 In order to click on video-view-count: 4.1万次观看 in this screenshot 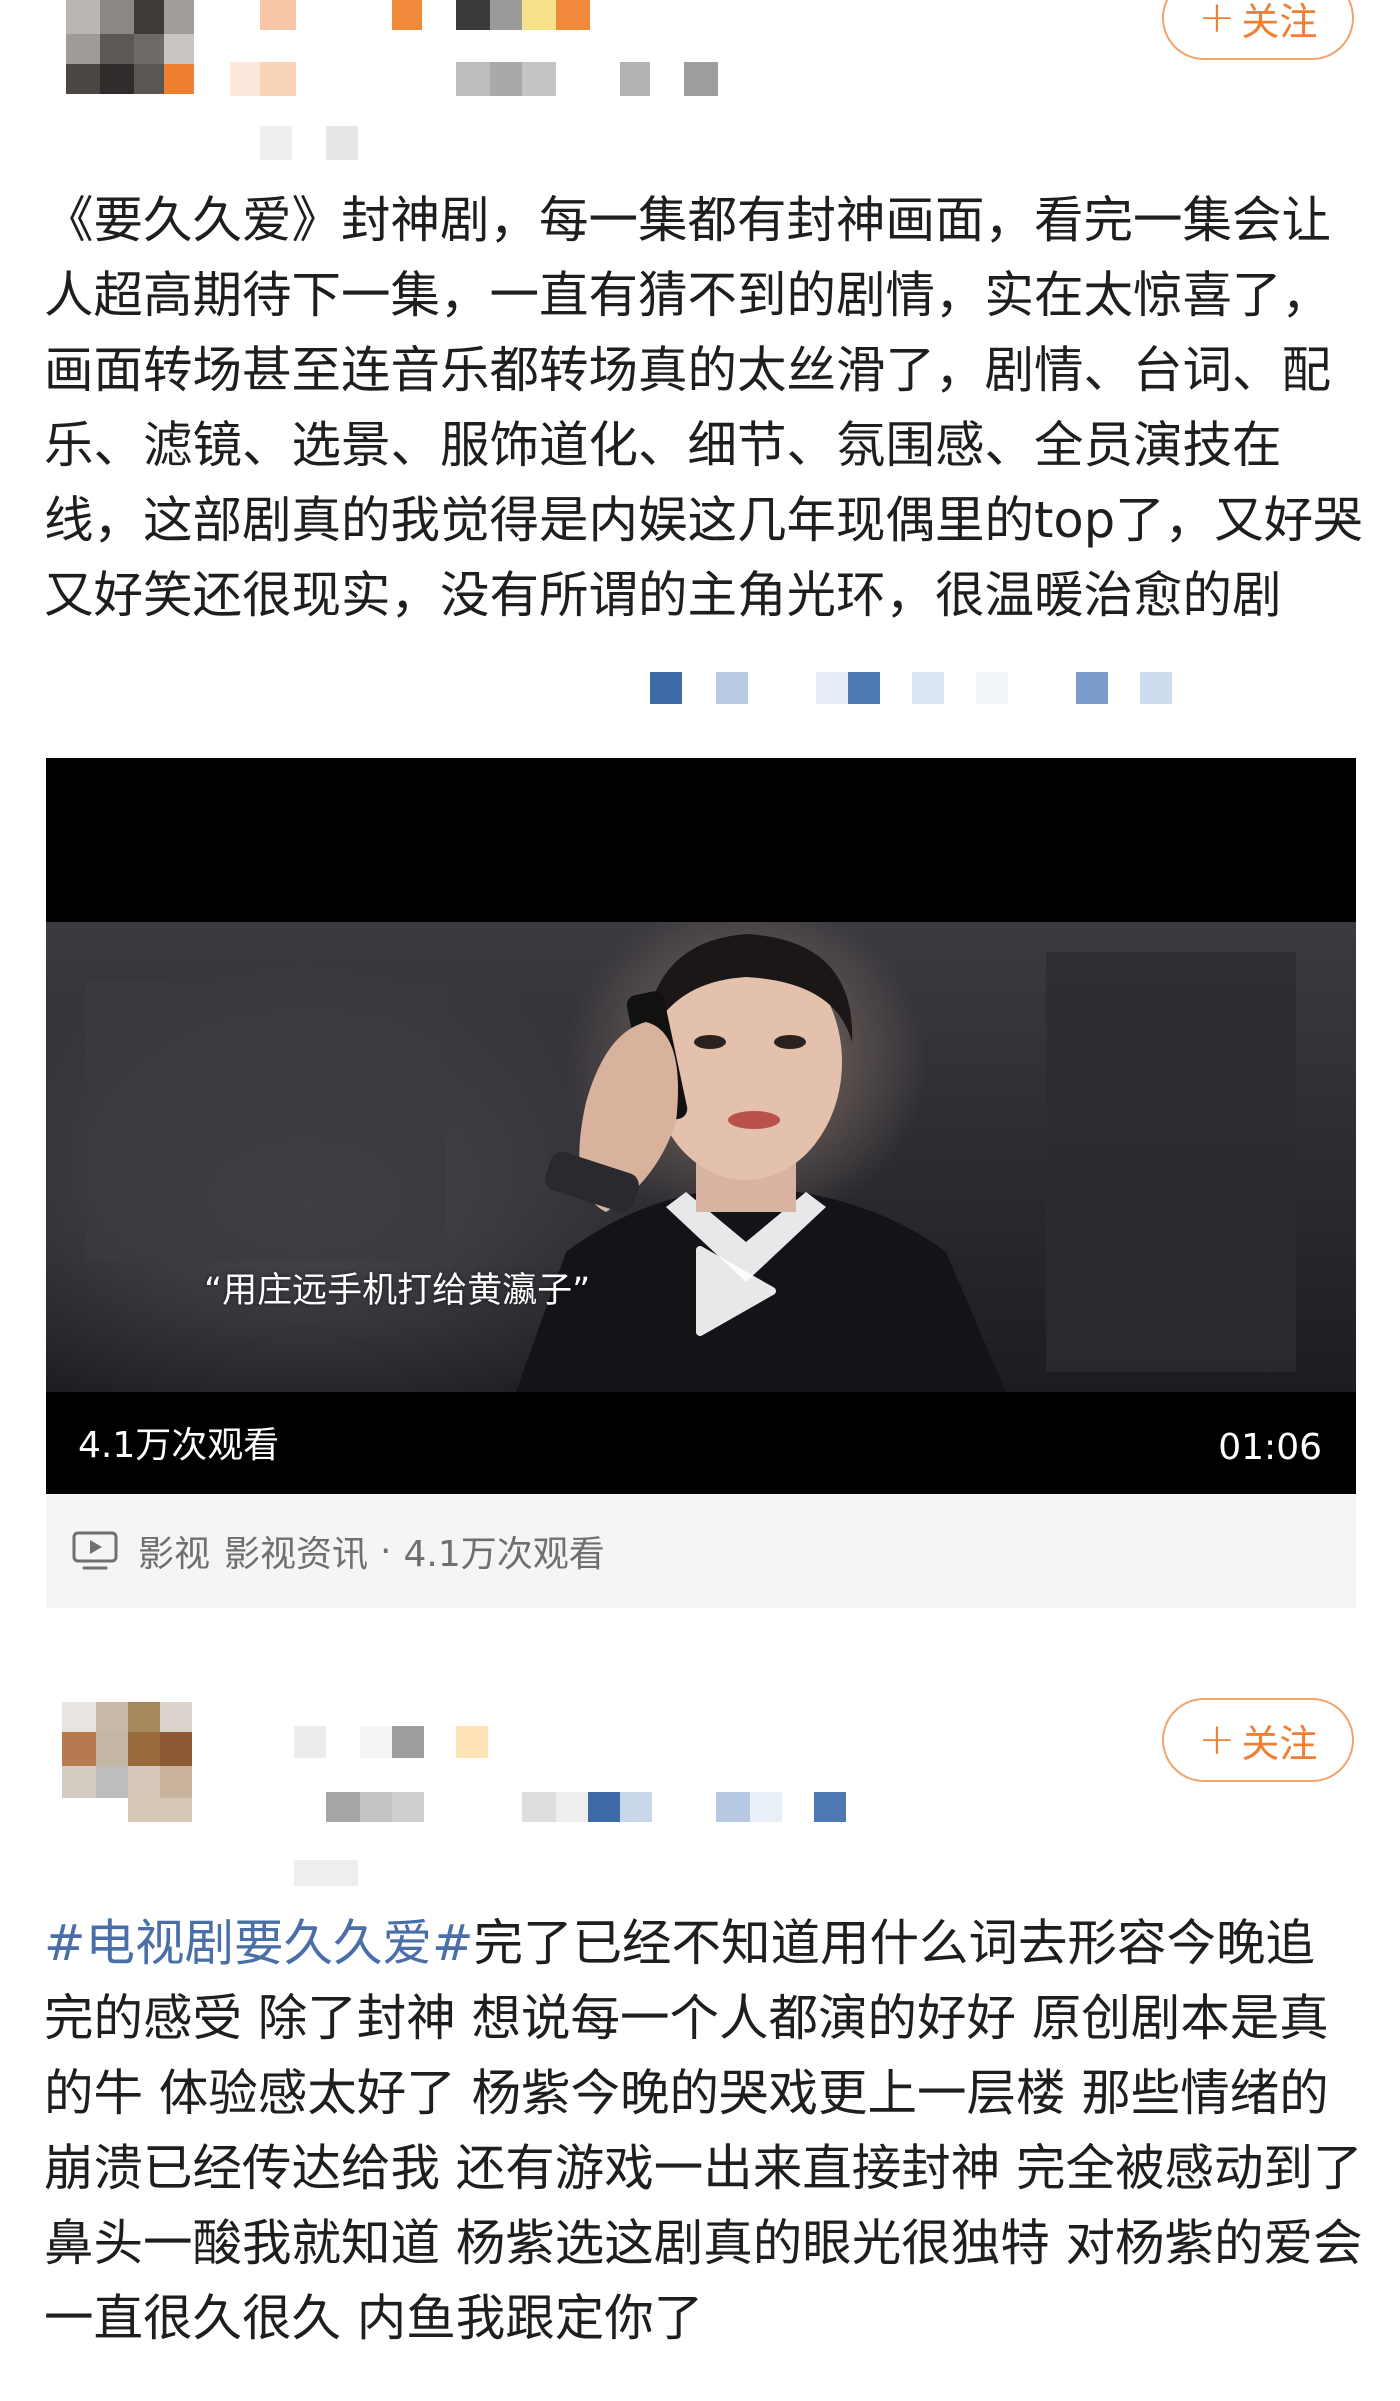, I will do `click(179, 1445)`.